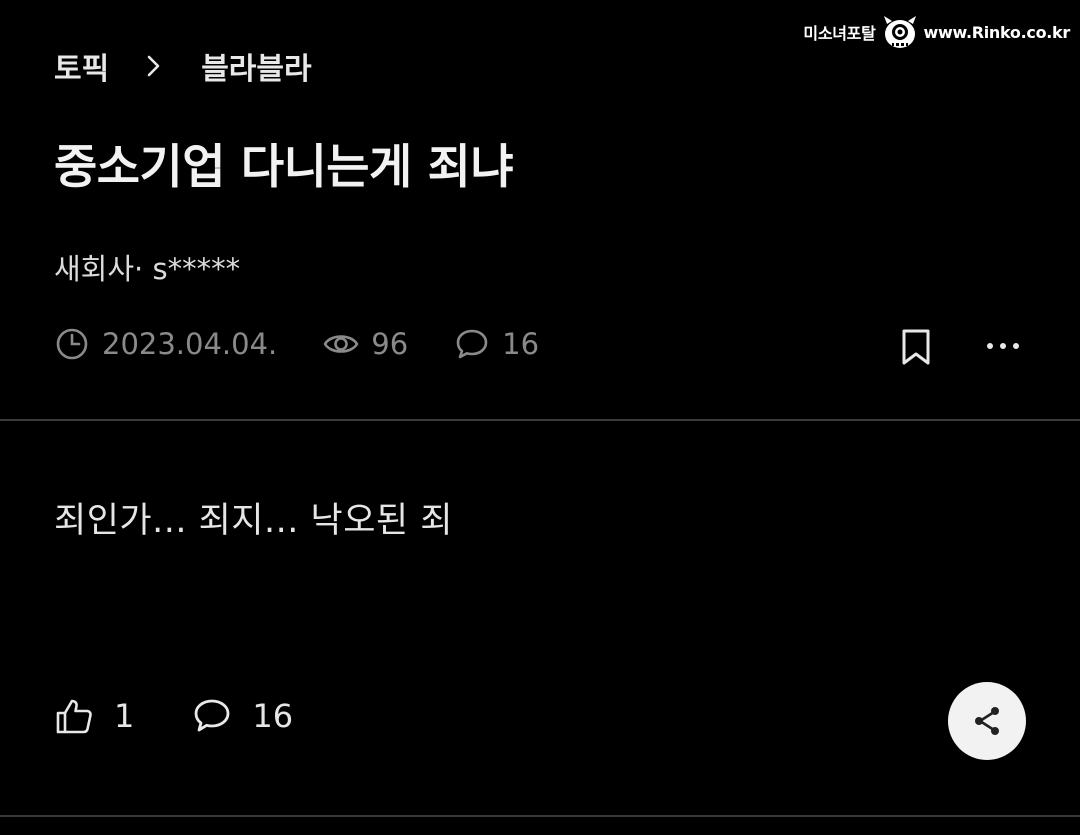 This screenshot has width=1080, height=835. I want to click on post-actions: 1 16, so click(173, 716).